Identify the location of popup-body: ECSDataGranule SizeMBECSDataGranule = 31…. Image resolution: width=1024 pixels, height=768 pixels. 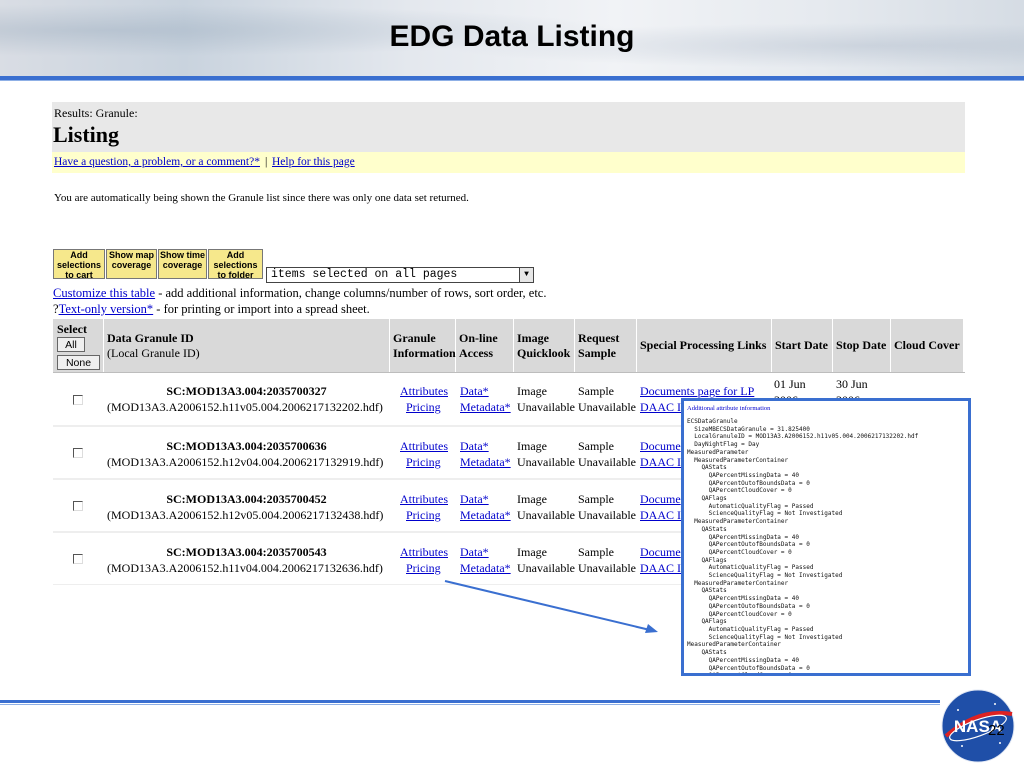
(803, 547).